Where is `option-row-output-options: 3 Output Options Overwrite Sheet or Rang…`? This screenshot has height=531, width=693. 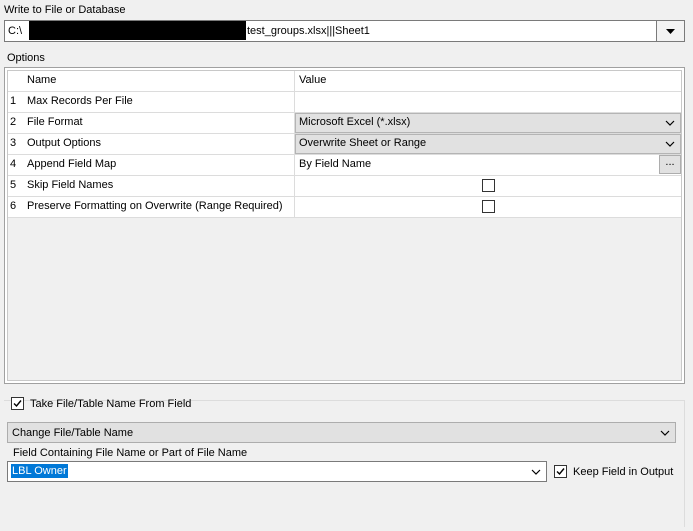
option-row-output-options: 3 Output Options Overwrite Sheet or Rang… is located at coordinates (344, 144).